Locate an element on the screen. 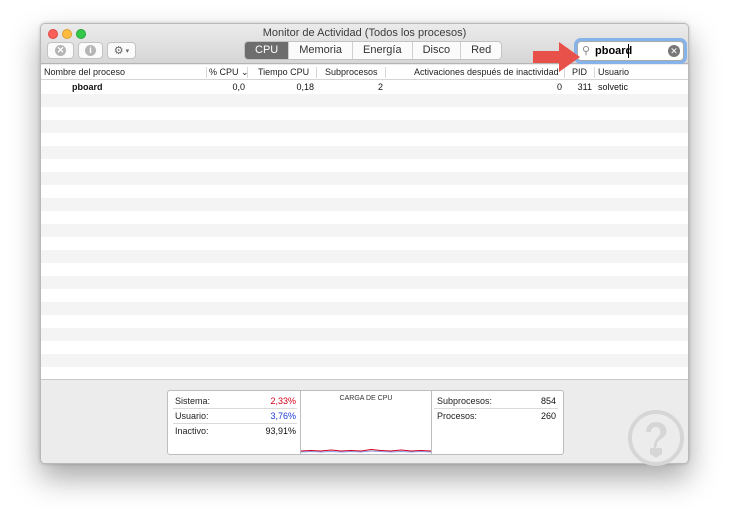  info-icon: i is located at coordinates (90, 50).